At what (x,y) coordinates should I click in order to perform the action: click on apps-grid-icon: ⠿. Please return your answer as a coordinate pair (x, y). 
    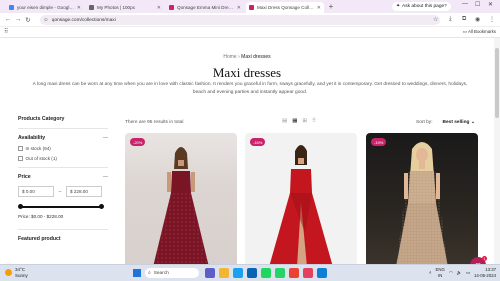
    Looking at the image, I should click on (6, 31).